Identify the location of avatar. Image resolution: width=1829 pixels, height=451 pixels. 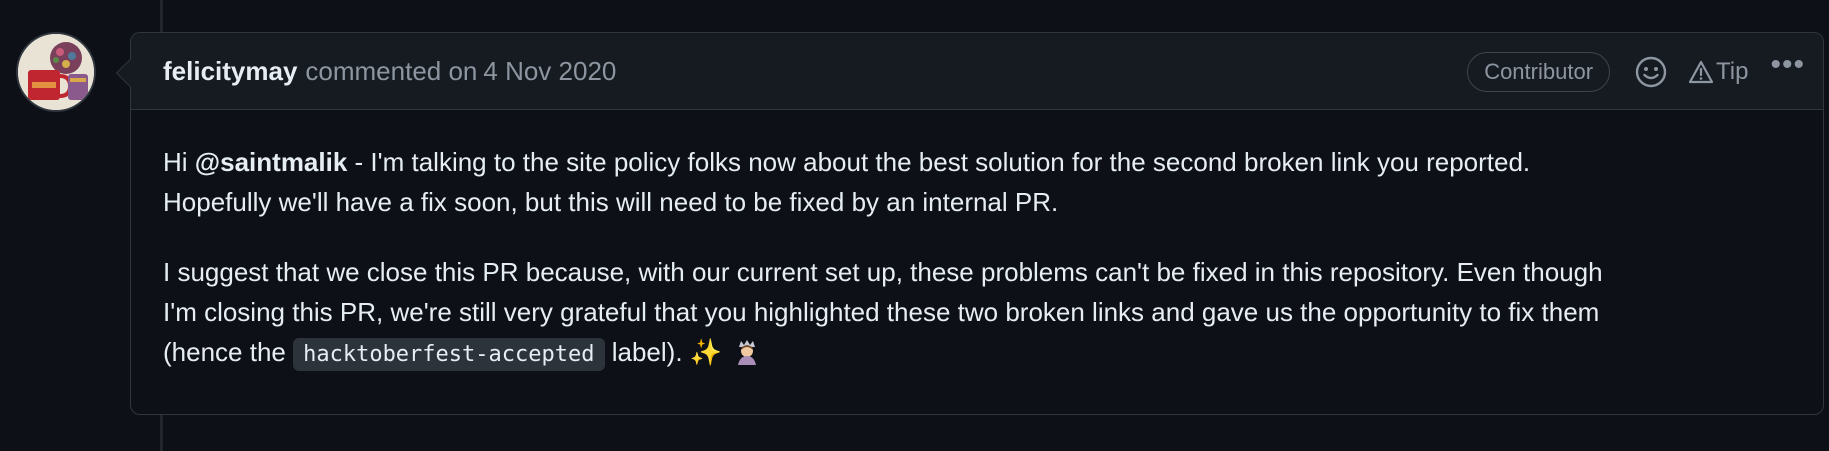
(56, 72).